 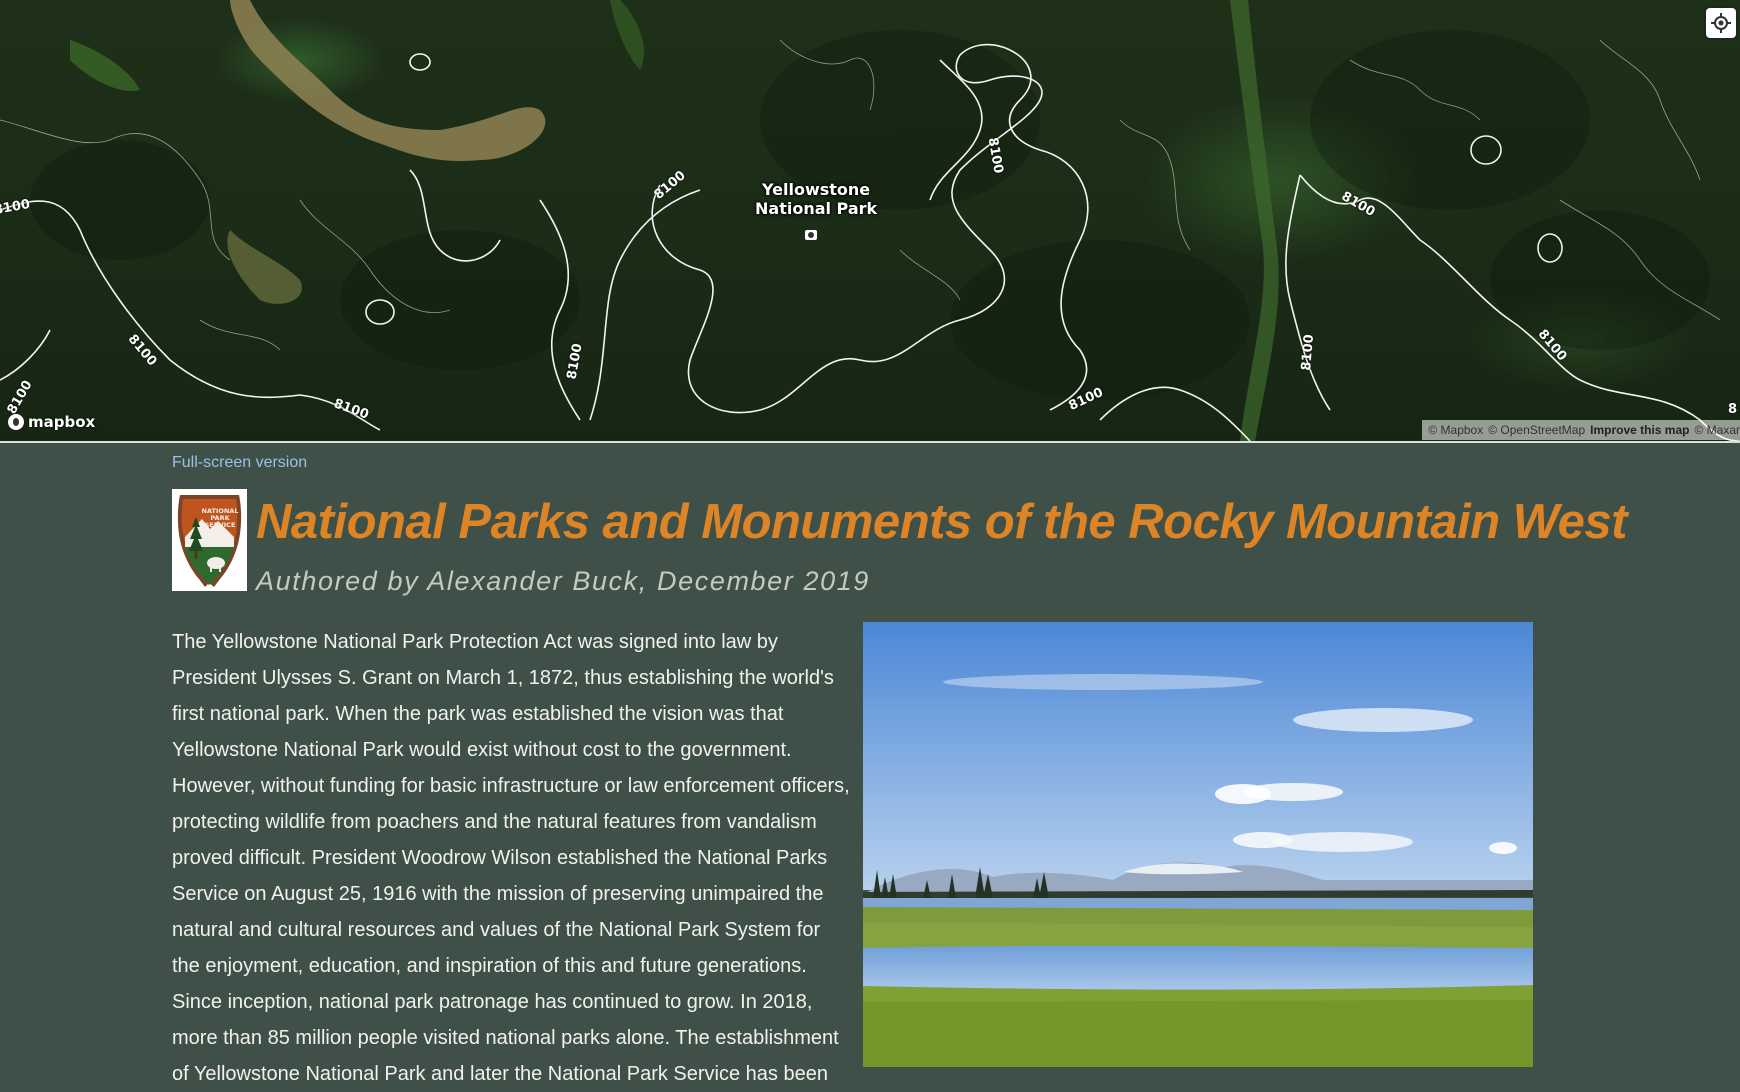 What do you see at coordinates (239, 463) in the screenshot?
I see `fullscreen-link: Full-screen version` at bounding box center [239, 463].